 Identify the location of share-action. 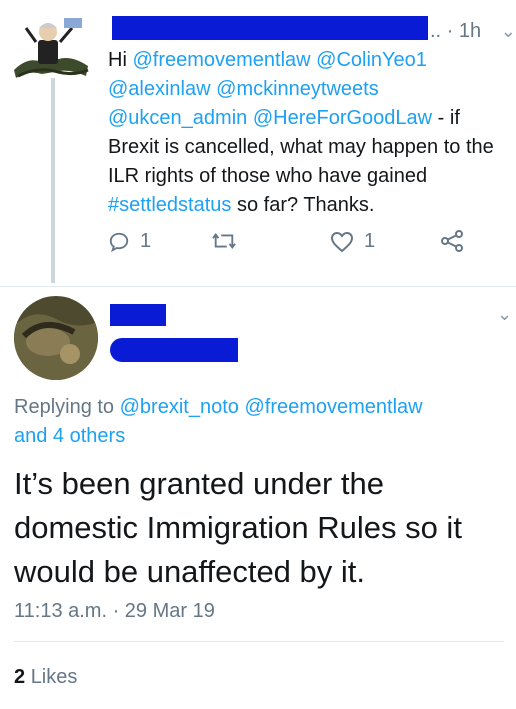
(452, 241).